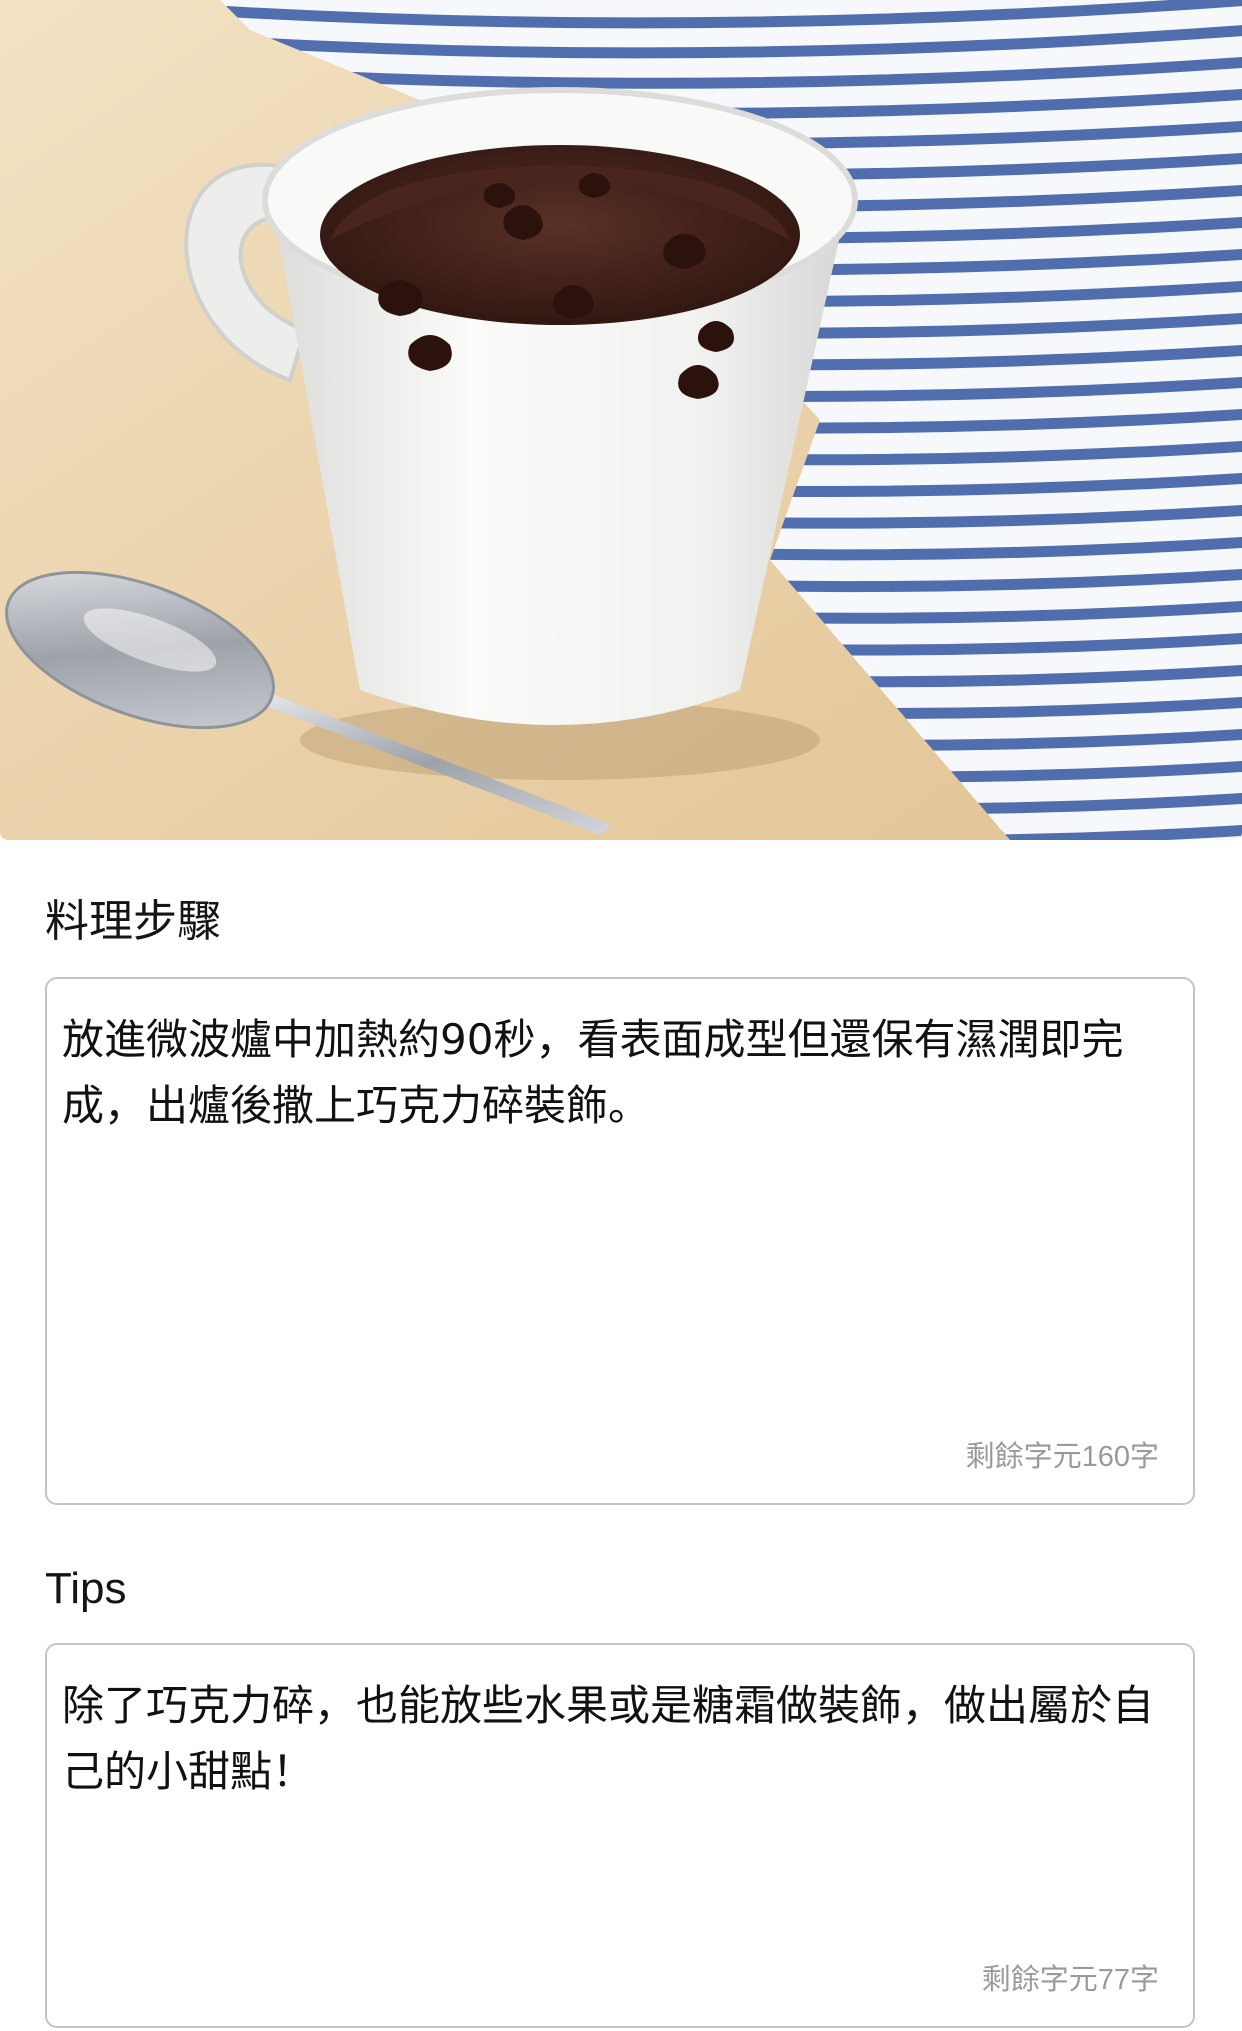 This screenshot has width=1242, height=2031. What do you see at coordinates (86, 1588) in the screenshot?
I see `tips-label: Tips` at bounding box center [86, 1588].